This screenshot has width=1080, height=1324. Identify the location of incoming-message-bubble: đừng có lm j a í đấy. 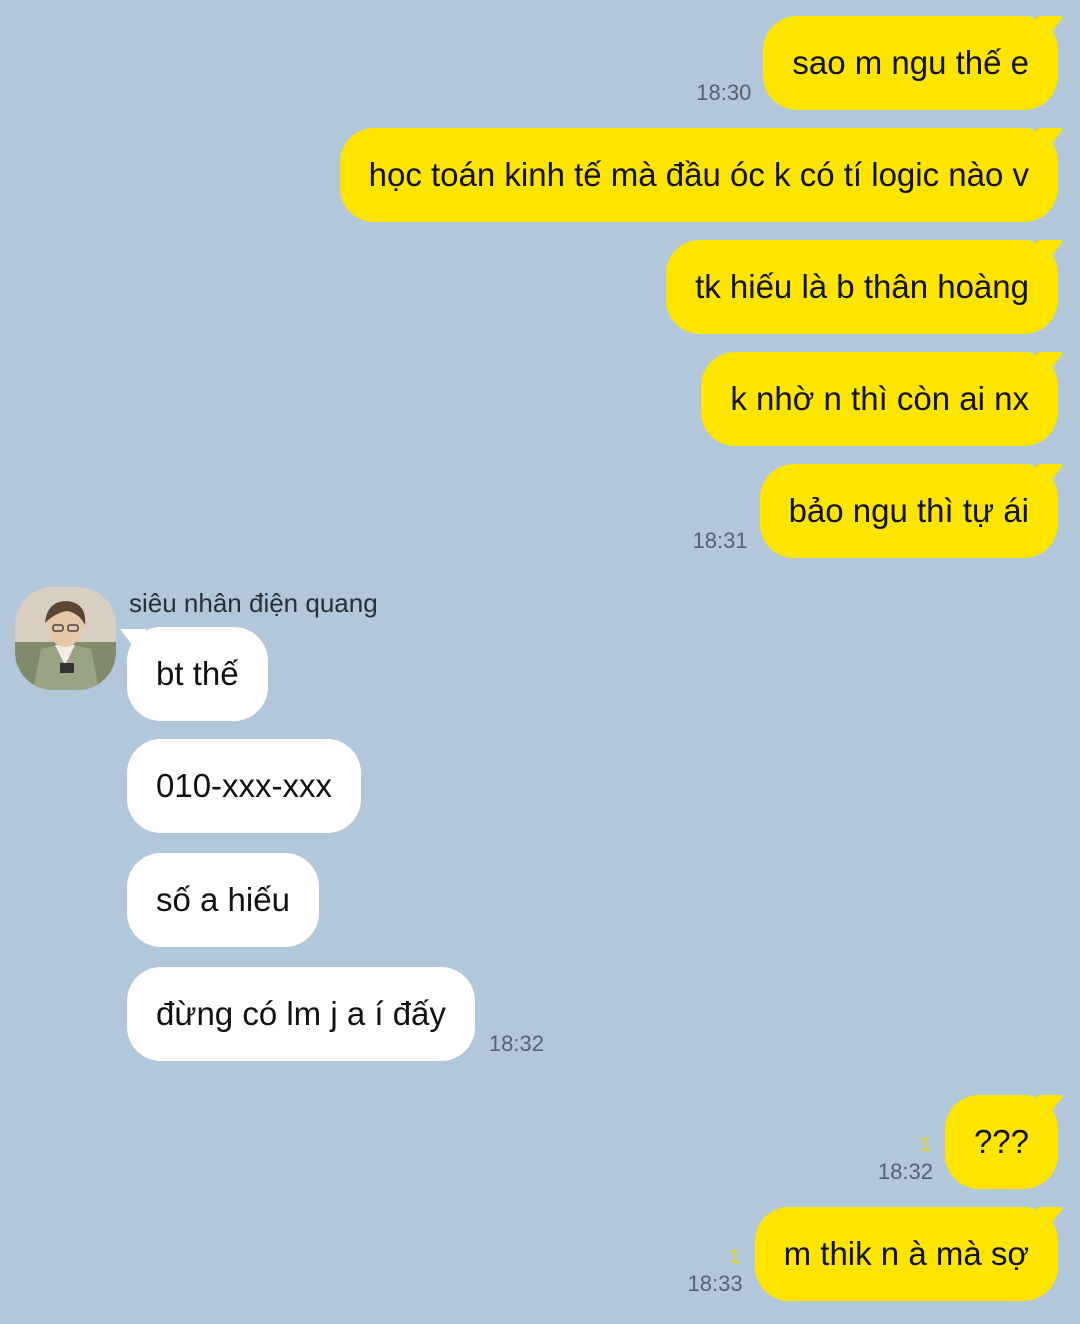
(301, 1014).